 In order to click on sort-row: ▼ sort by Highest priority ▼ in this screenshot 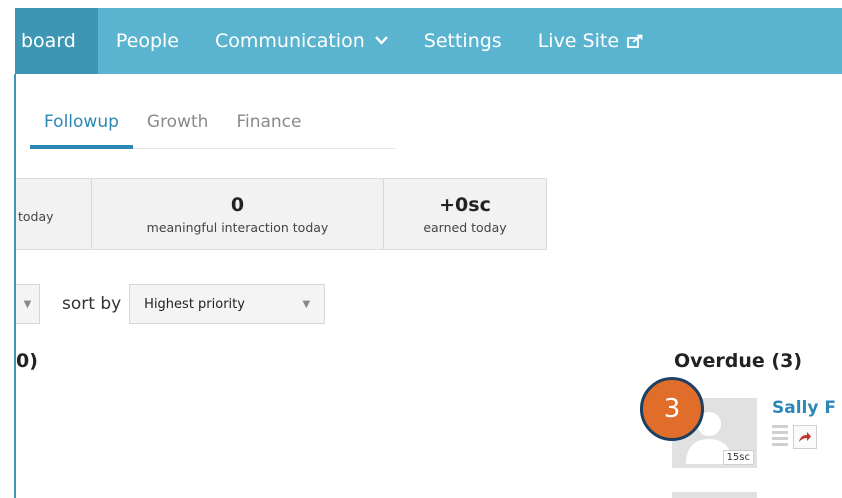, I will do `click(171, 304)`.